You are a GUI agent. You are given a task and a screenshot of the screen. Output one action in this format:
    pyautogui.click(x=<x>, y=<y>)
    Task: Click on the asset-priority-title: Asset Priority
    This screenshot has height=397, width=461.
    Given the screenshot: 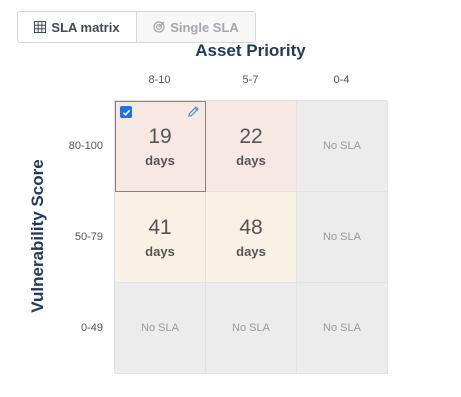 What is the action you would take?
    pyautogui.click(x=250, y=50)
    